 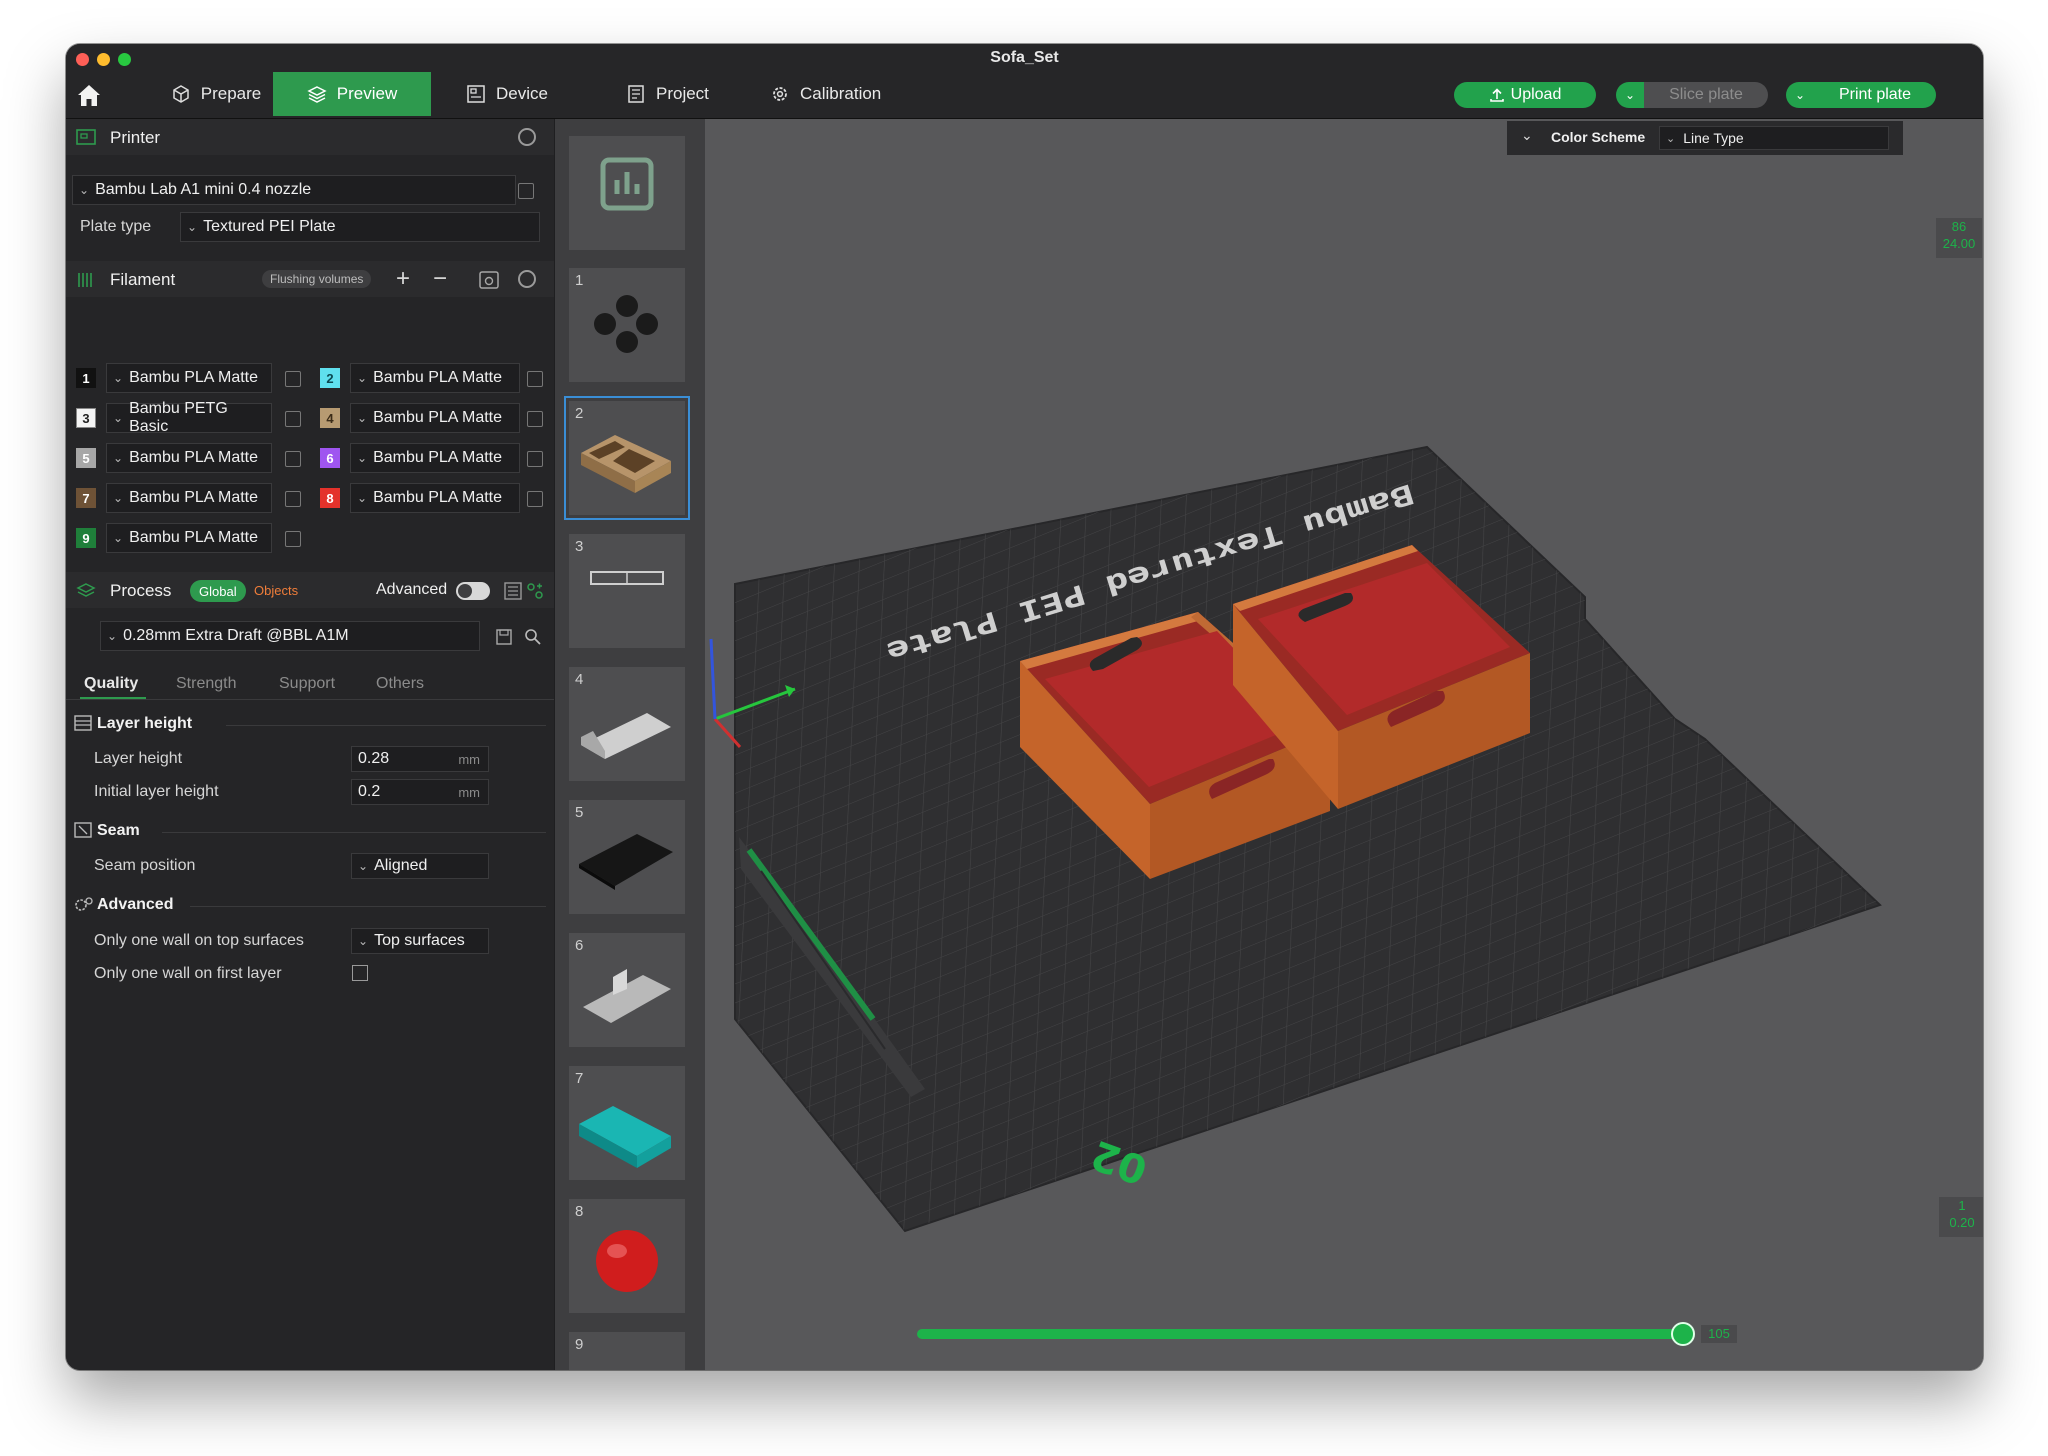 What do you see at coordinates (360, 973) in the screenshot?
I see `one-wall-first-checkbox` at bounding box center [360, 973].